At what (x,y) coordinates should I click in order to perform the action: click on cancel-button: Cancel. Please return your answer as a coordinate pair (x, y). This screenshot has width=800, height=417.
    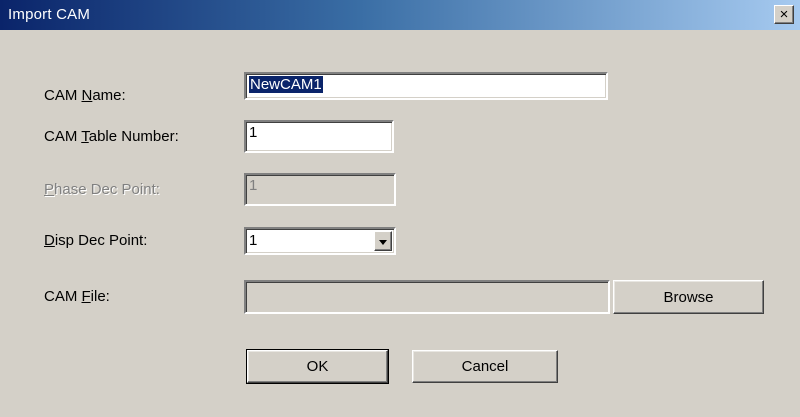
    Looking at the image, I should click on (485, 366).